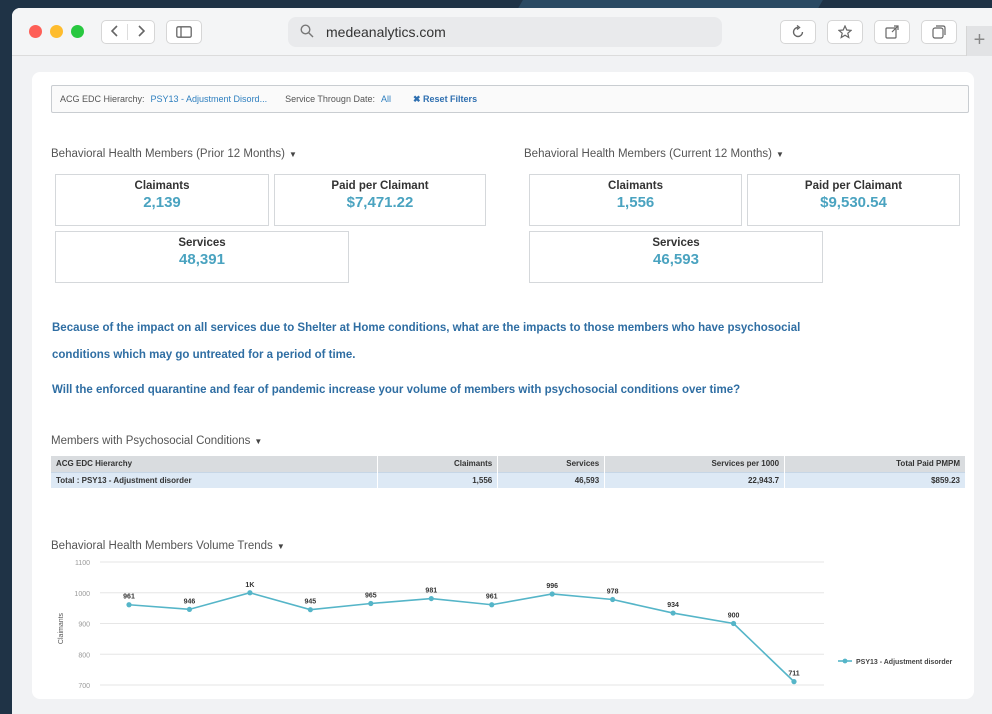  I want to click on current-claimants-card: Claimants 1,556, so click(635, 200).